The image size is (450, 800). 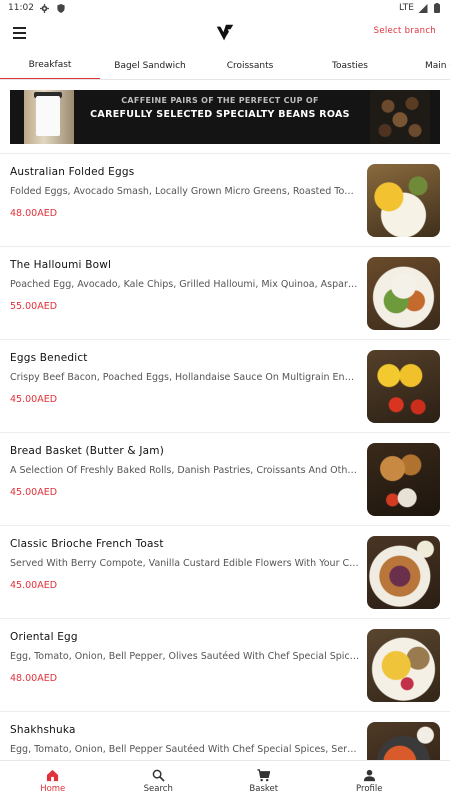 I want to click on tab-toasties: Toasties, so click(x=350, y=65).